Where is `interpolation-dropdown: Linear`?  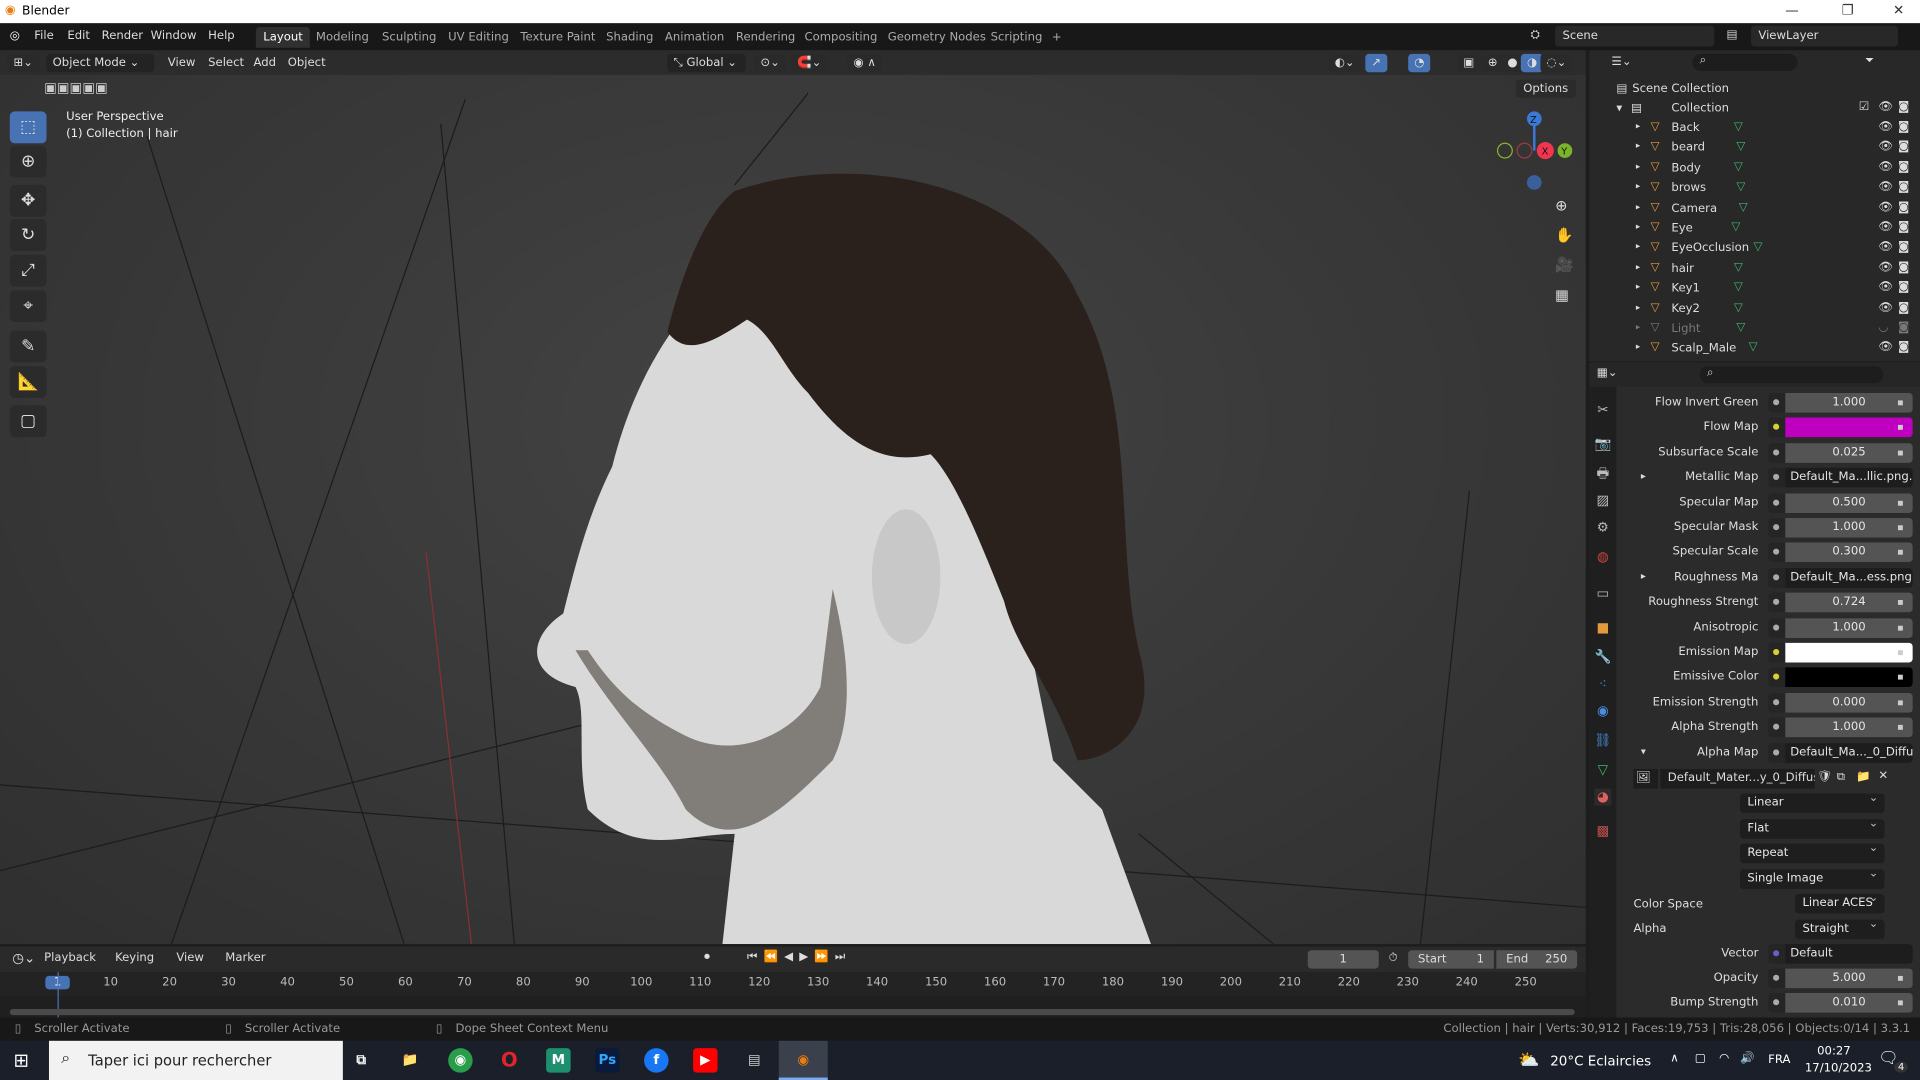 interpolation-dropdown: Linear is located at coordinates (1812, 802).